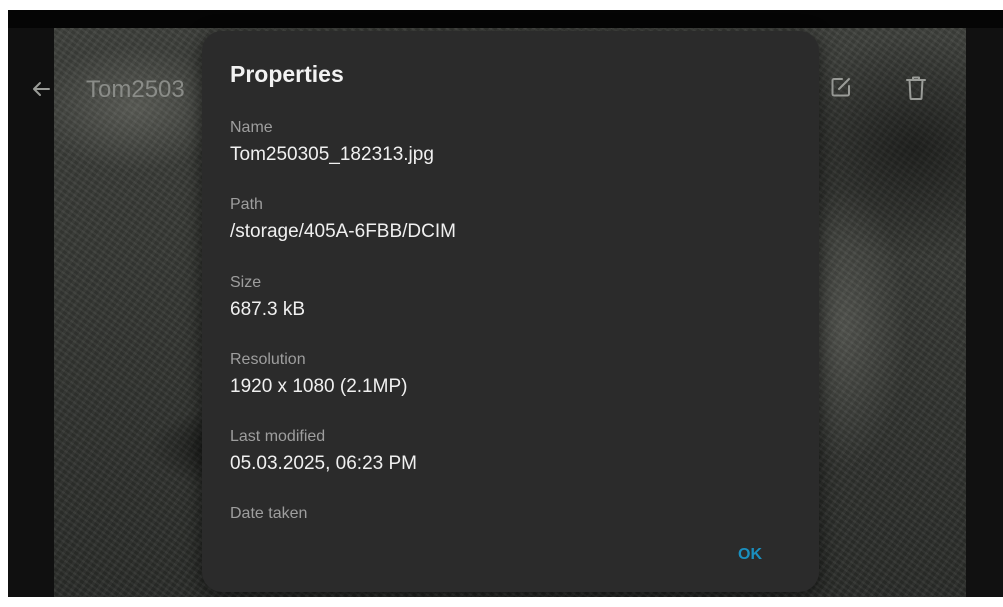 The width and height of the screenshot is (1003, 607). I want to click on property-value: 05.03.2025, 06:23 PM, so click(323, 463).